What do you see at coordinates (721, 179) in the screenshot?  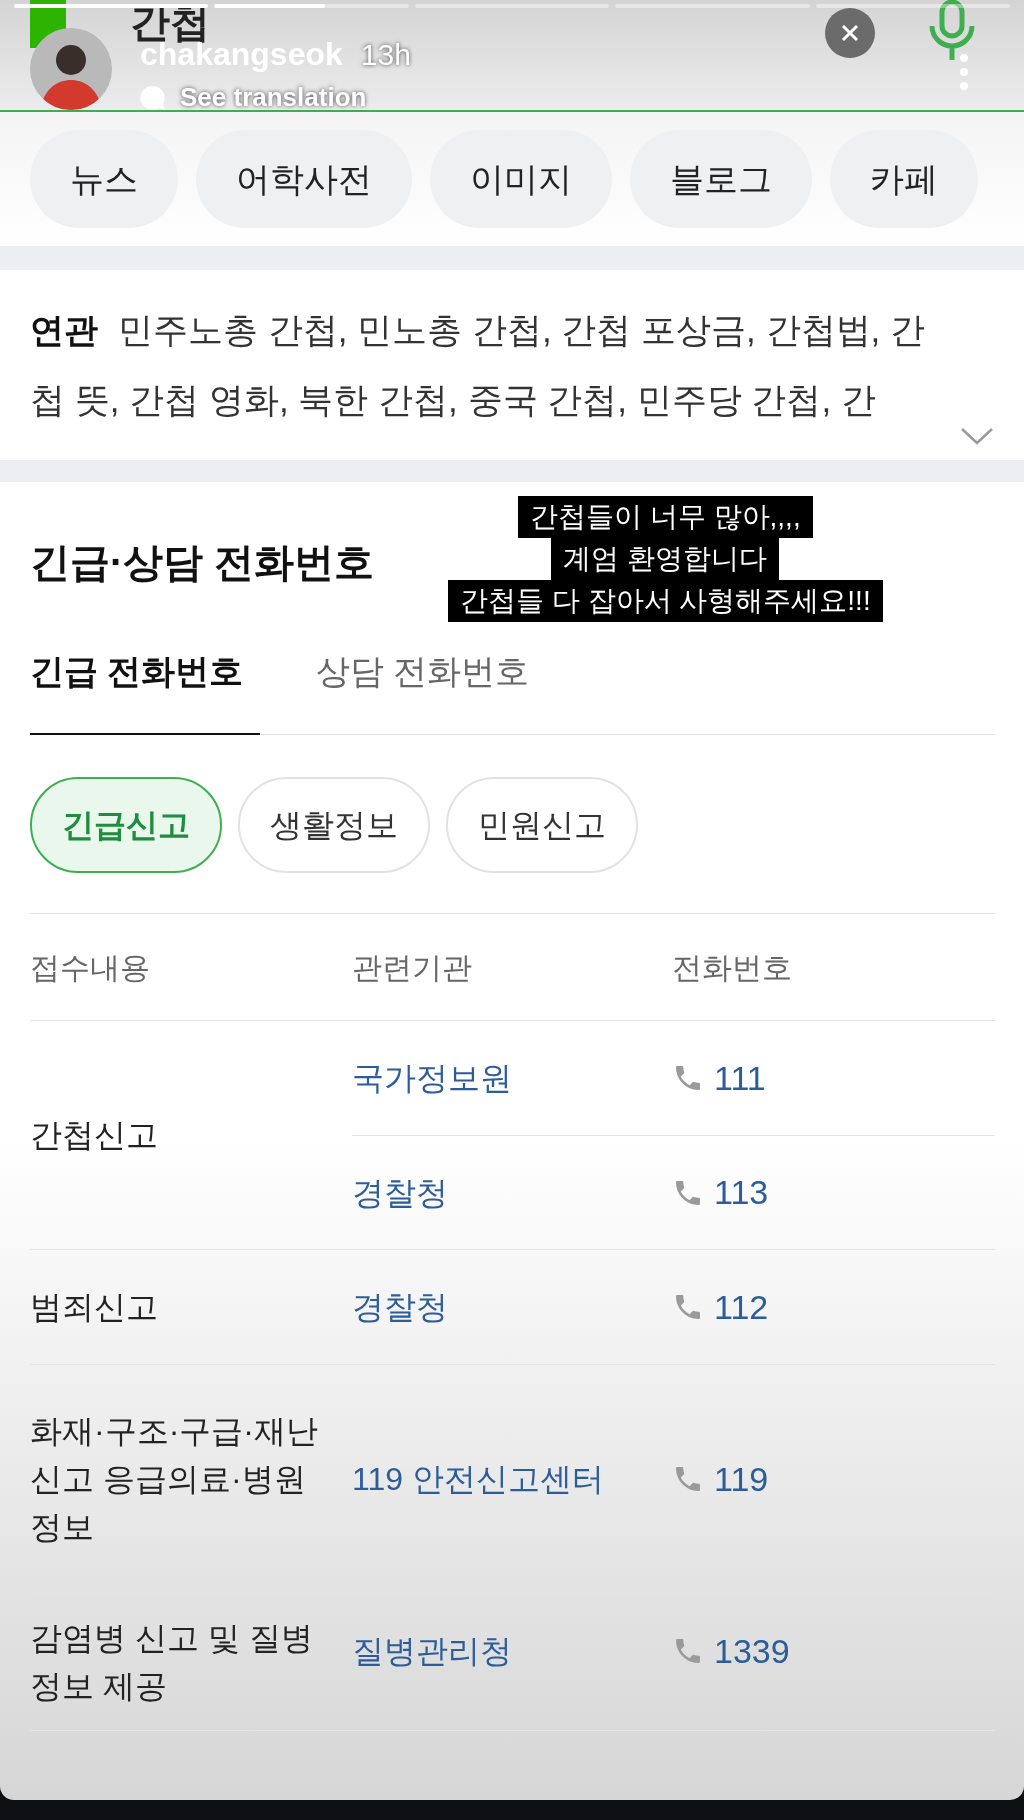 I see `category-chip: 블로그` at bounding box center [721, 179].